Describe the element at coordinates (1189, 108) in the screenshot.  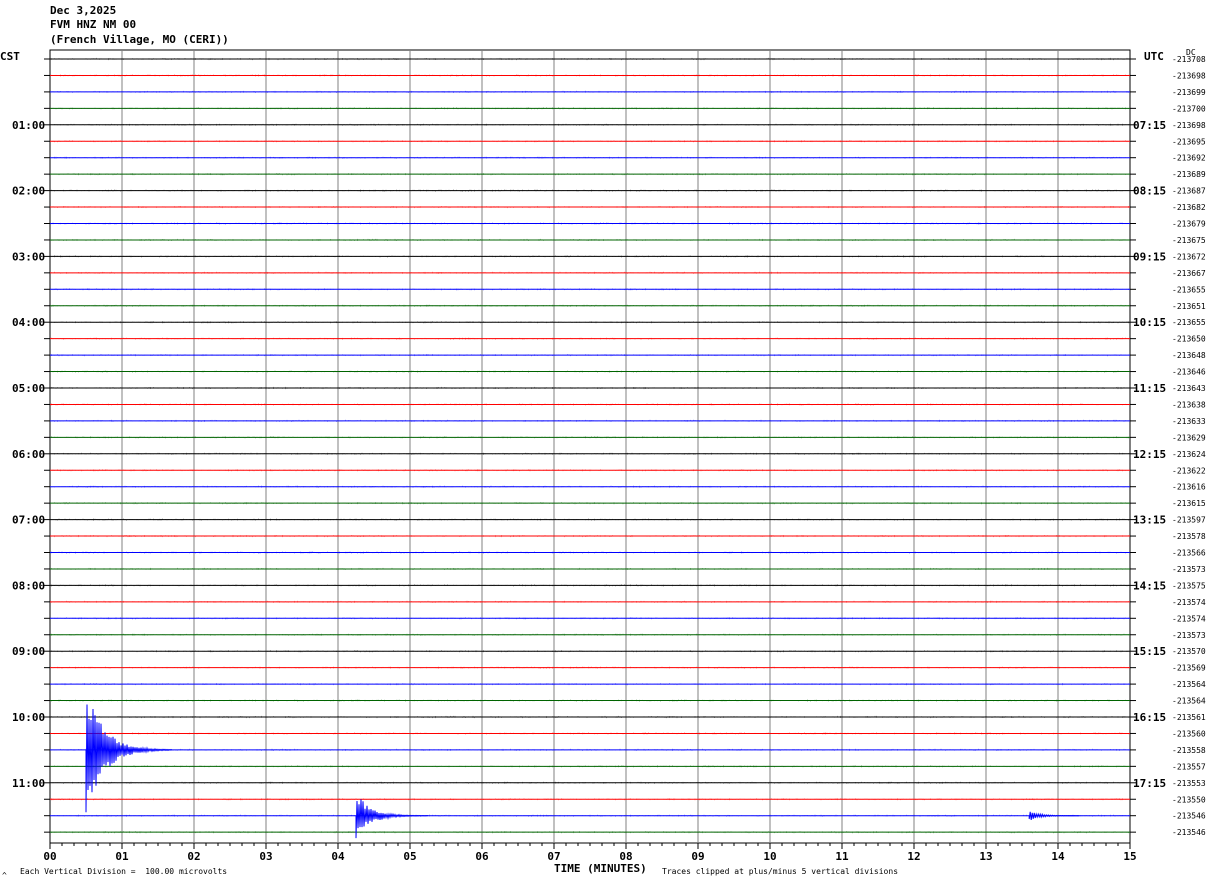
I see `dc-offset-label: -213700` at that location.